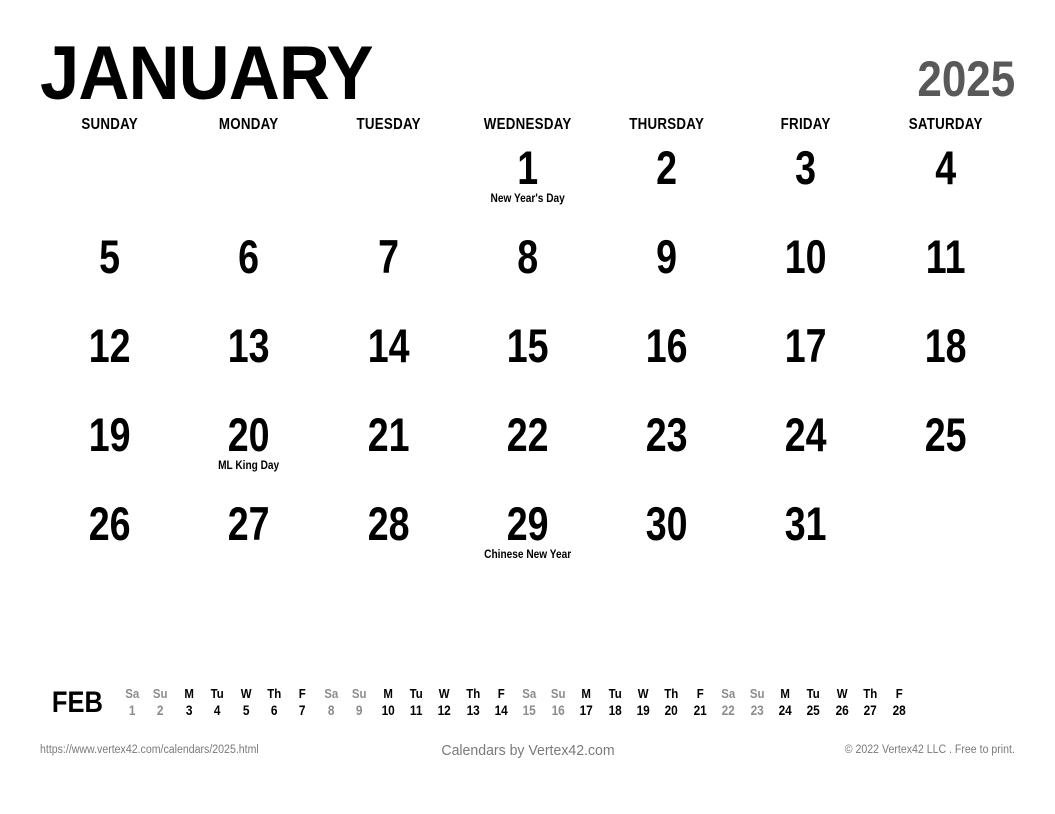 This screenshot has width=1055, height=814. Describe the element at coordinates (248, 273) in the screenshot. I see `day-cell: 6` at that location.